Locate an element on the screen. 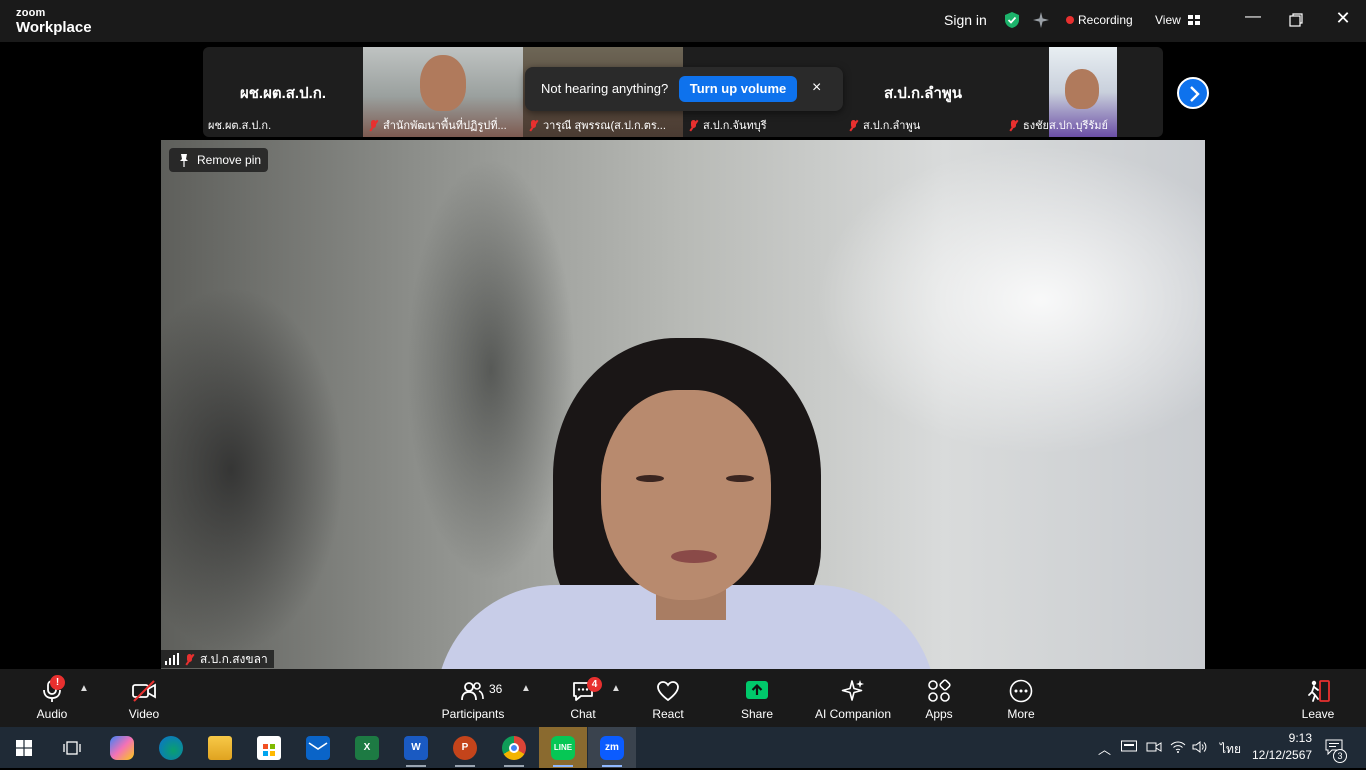  edge-app is located at coordinates (171, 747).